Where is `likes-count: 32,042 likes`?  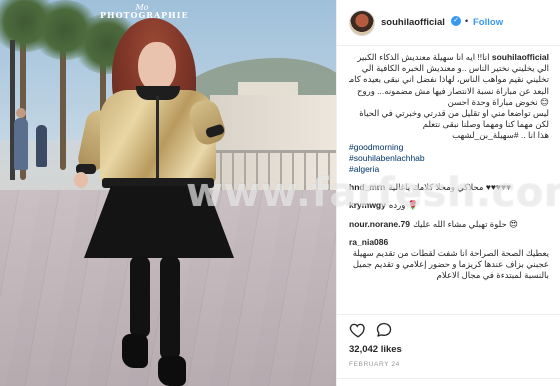
likes-count: 32,042 likes is located at coordinates (375, 349).